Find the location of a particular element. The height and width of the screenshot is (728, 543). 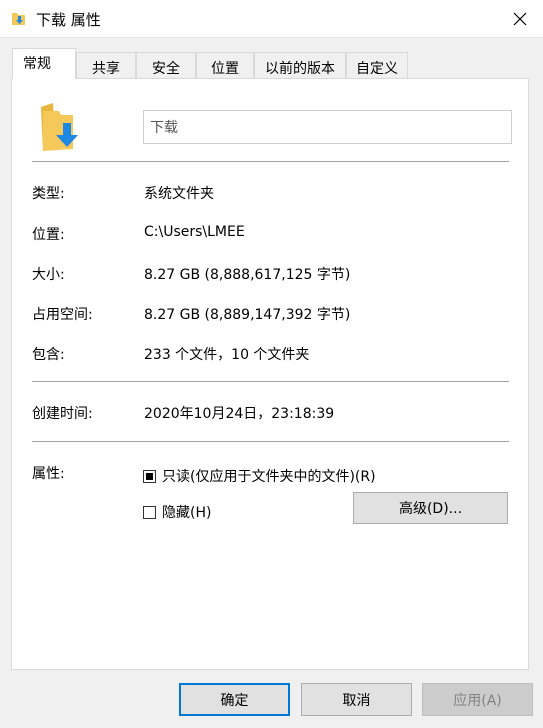

size-value: 8.27 GB (8,888,617,125 字节) is located at coordinates (247, 275).